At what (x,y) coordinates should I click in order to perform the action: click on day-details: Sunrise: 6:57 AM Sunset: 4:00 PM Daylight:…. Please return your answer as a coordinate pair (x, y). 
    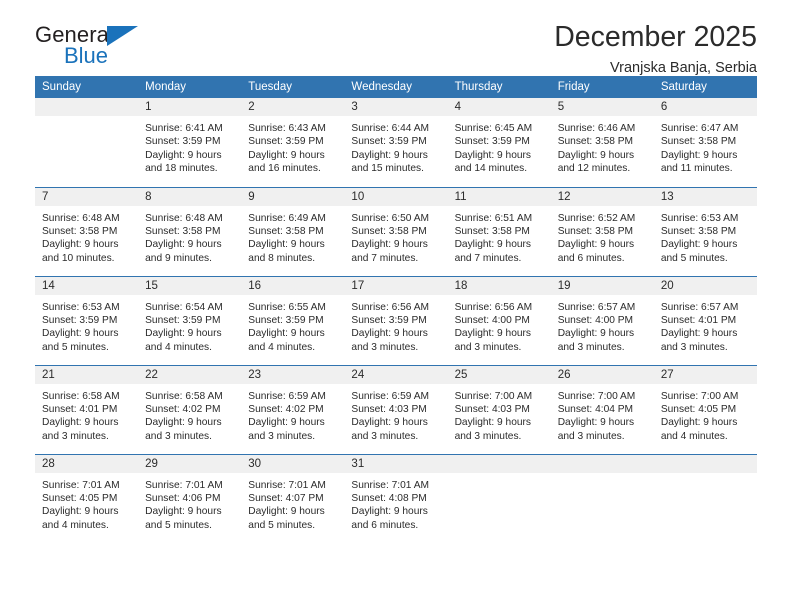
    Looking at the image, I should click on (602, 325).